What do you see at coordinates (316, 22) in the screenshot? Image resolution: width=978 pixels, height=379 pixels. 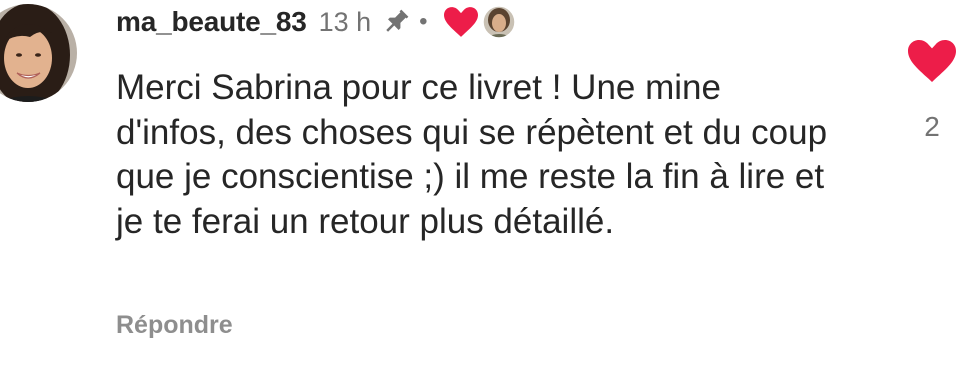 I see `comment-header: ma_beaute_83 13 h •` at bounding box center [316, 22].